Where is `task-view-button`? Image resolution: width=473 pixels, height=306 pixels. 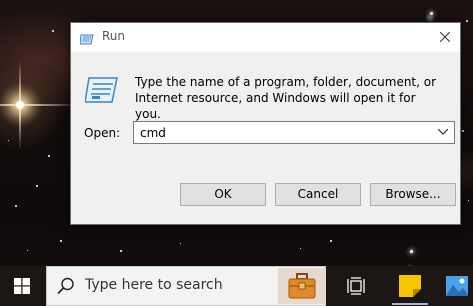 task-view-button is located at coordinates (355, 286).